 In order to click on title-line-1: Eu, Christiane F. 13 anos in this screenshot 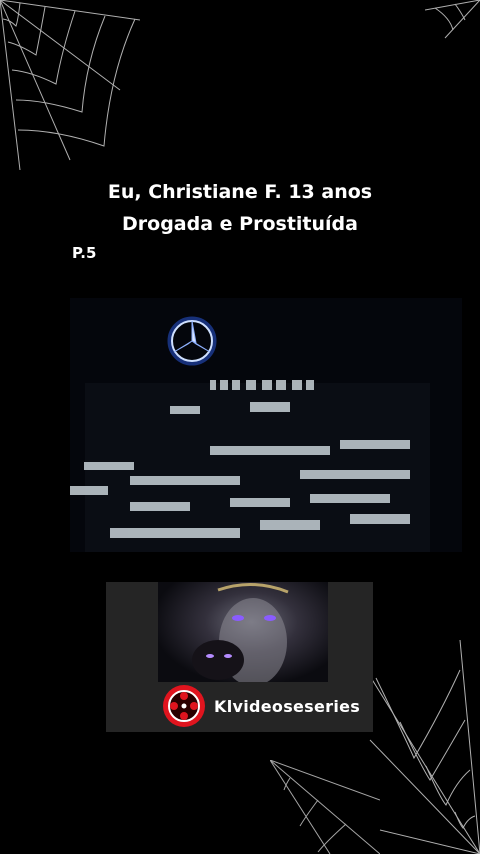, I will do `click(240, 192)`.